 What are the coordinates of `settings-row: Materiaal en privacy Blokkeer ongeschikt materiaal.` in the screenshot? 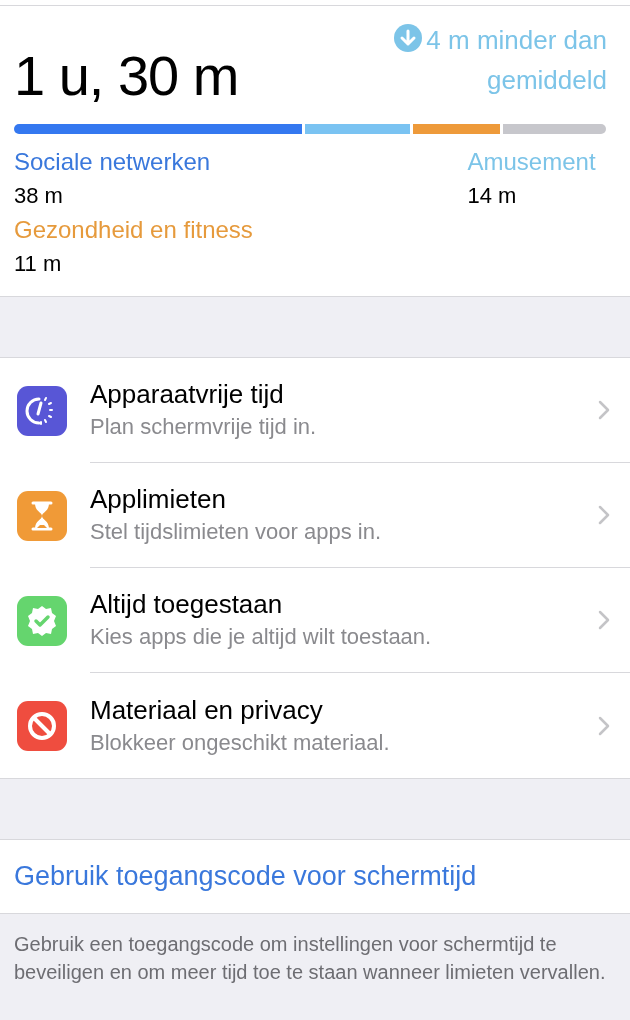 It's located at (315, 725).